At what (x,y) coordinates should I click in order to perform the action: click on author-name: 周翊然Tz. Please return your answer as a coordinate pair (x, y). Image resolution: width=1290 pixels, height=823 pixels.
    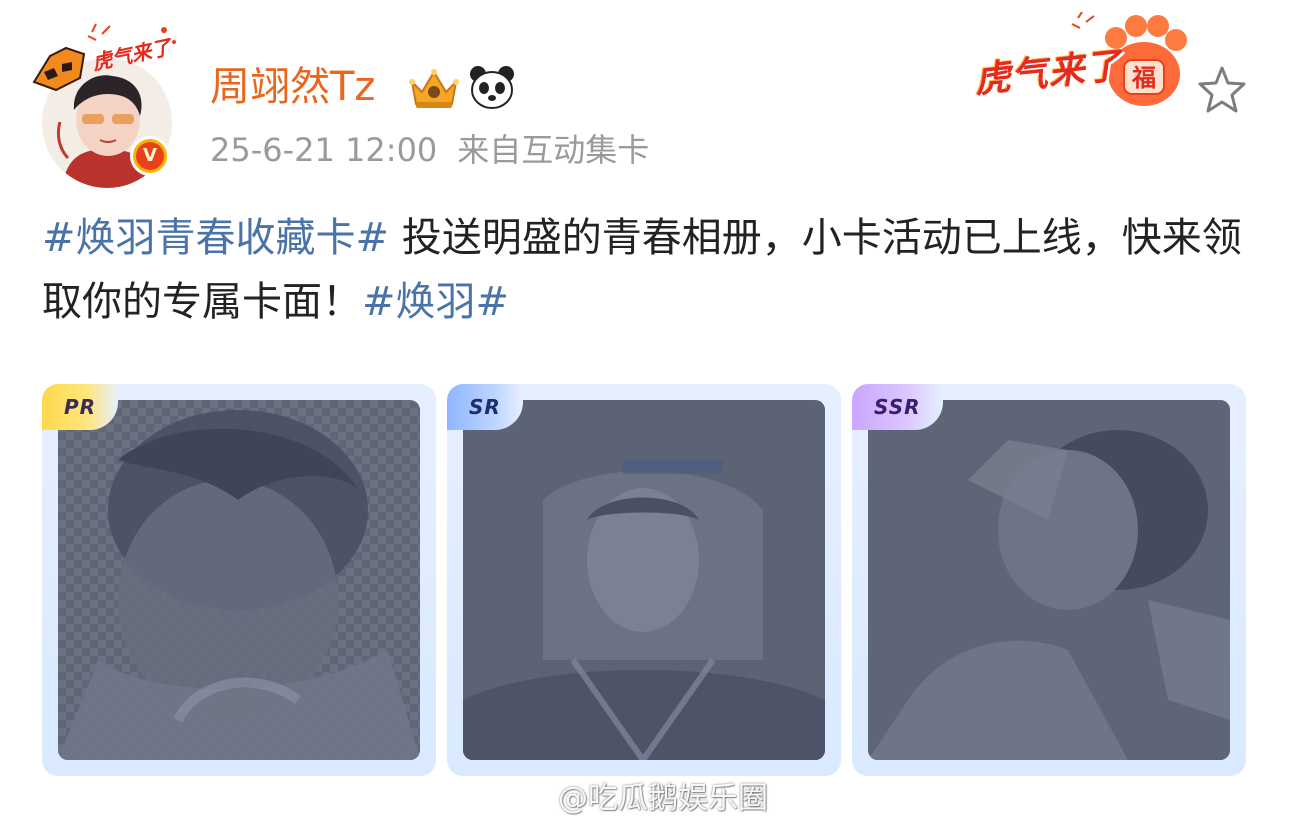
    Looking at the image, I should click on (292, 87).